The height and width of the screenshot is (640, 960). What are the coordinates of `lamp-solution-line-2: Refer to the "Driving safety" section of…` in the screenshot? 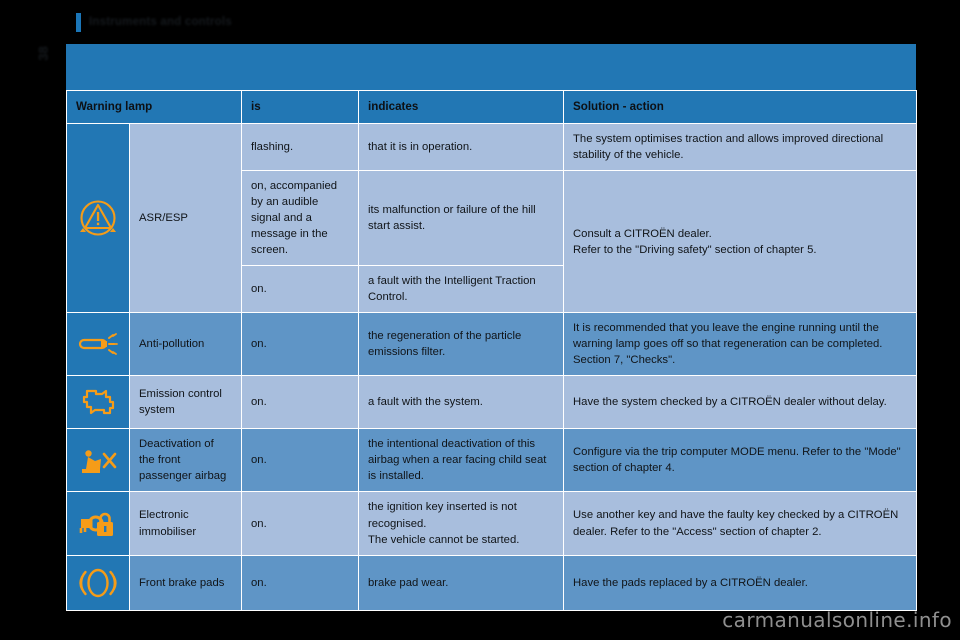 It's located at (695, 249).